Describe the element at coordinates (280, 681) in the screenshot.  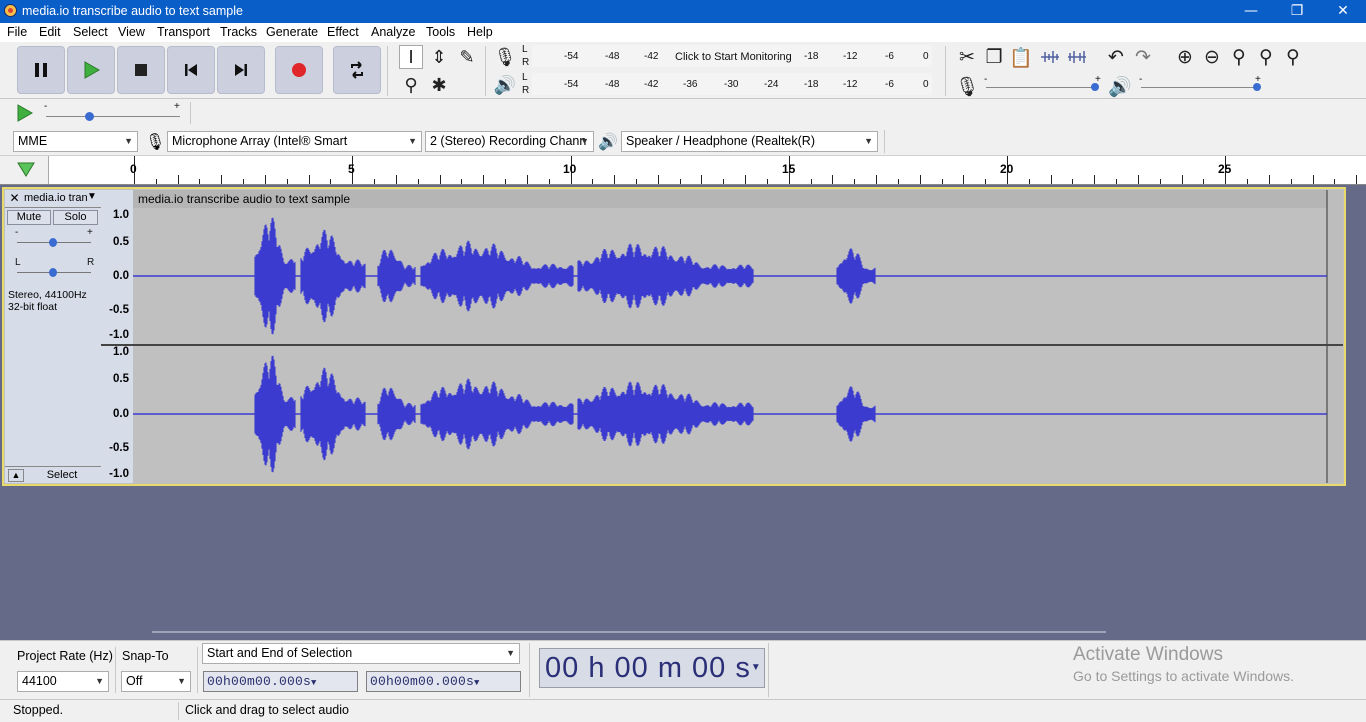
I see `selection-start-time: 00h00m00.000s▼` at that location.